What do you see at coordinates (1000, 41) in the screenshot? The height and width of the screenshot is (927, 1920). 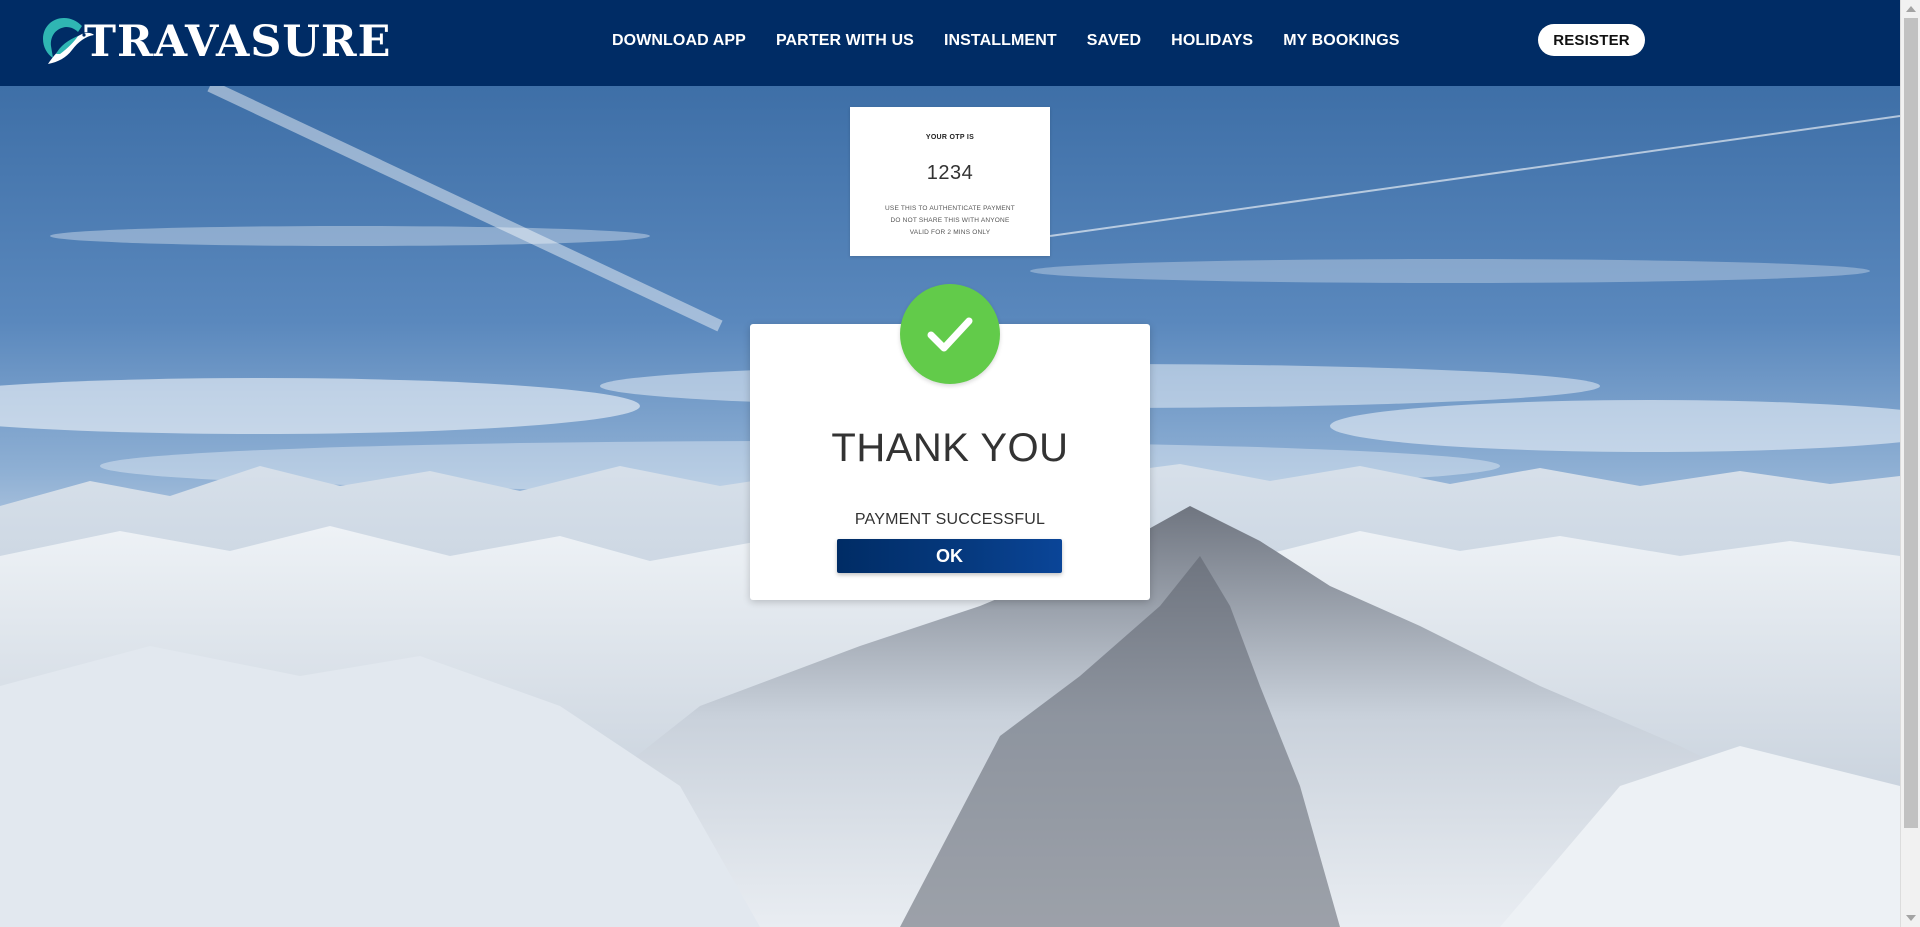 I see `nav-installment: INSTALLMENT` at bounding box center [1000, 41].